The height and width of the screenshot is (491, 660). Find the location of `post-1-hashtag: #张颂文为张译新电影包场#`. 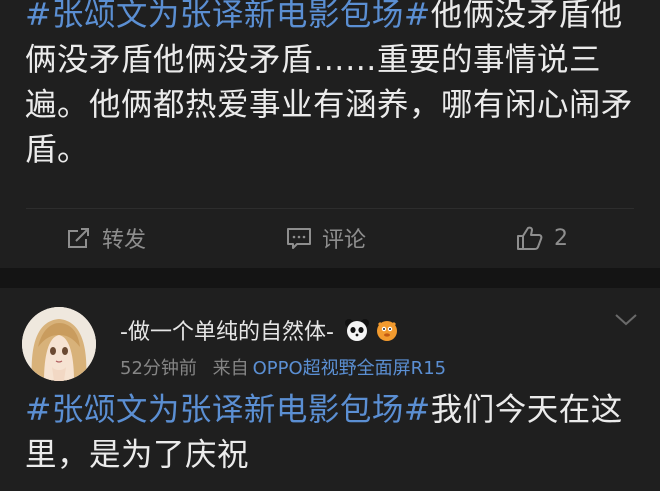

post-1-hashtag: #张颂文为张译新电影包场# is located at coordinates (228, 16).